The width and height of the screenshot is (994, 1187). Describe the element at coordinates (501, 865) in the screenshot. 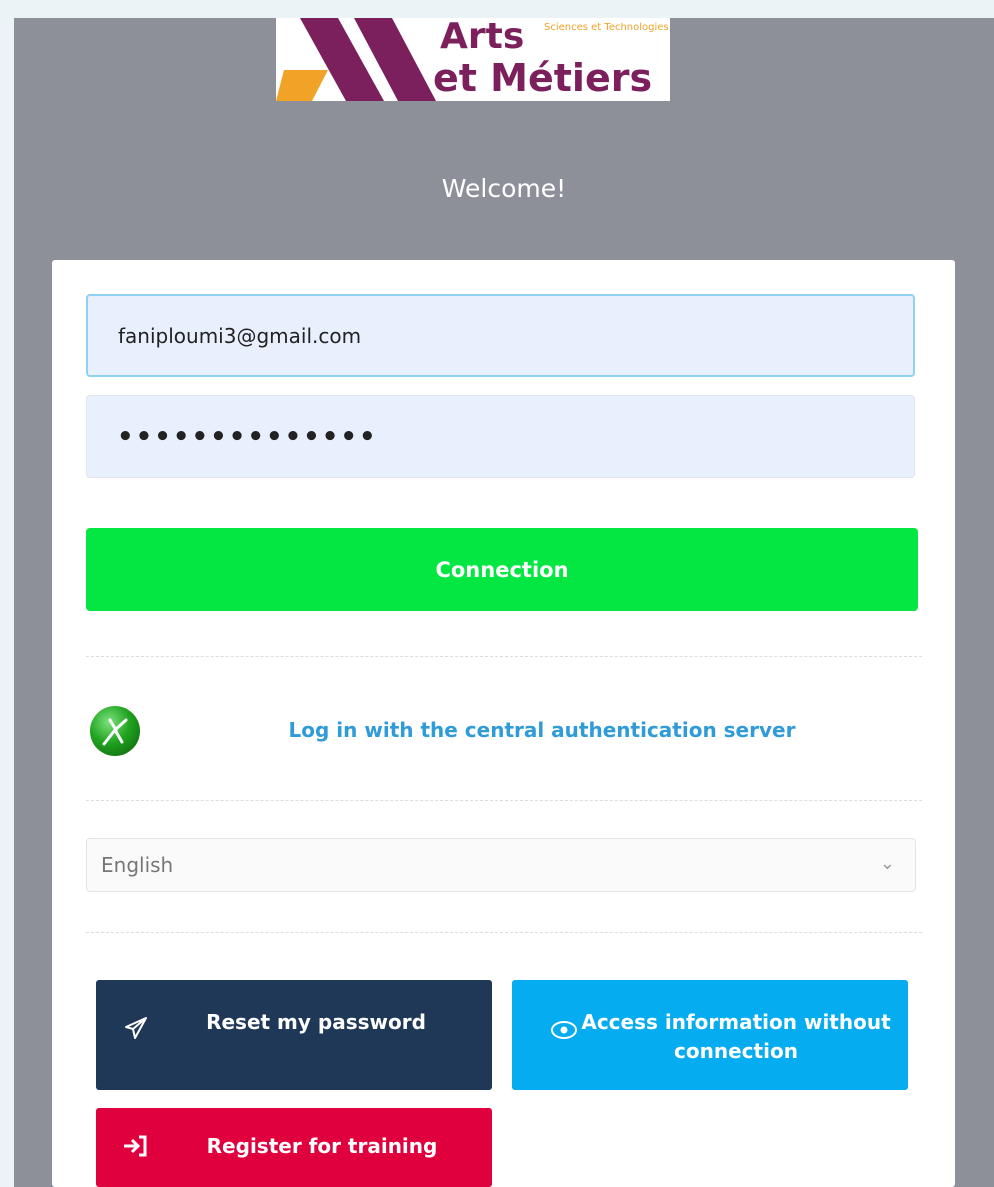

I see `language-select: English ⌄` at that location.